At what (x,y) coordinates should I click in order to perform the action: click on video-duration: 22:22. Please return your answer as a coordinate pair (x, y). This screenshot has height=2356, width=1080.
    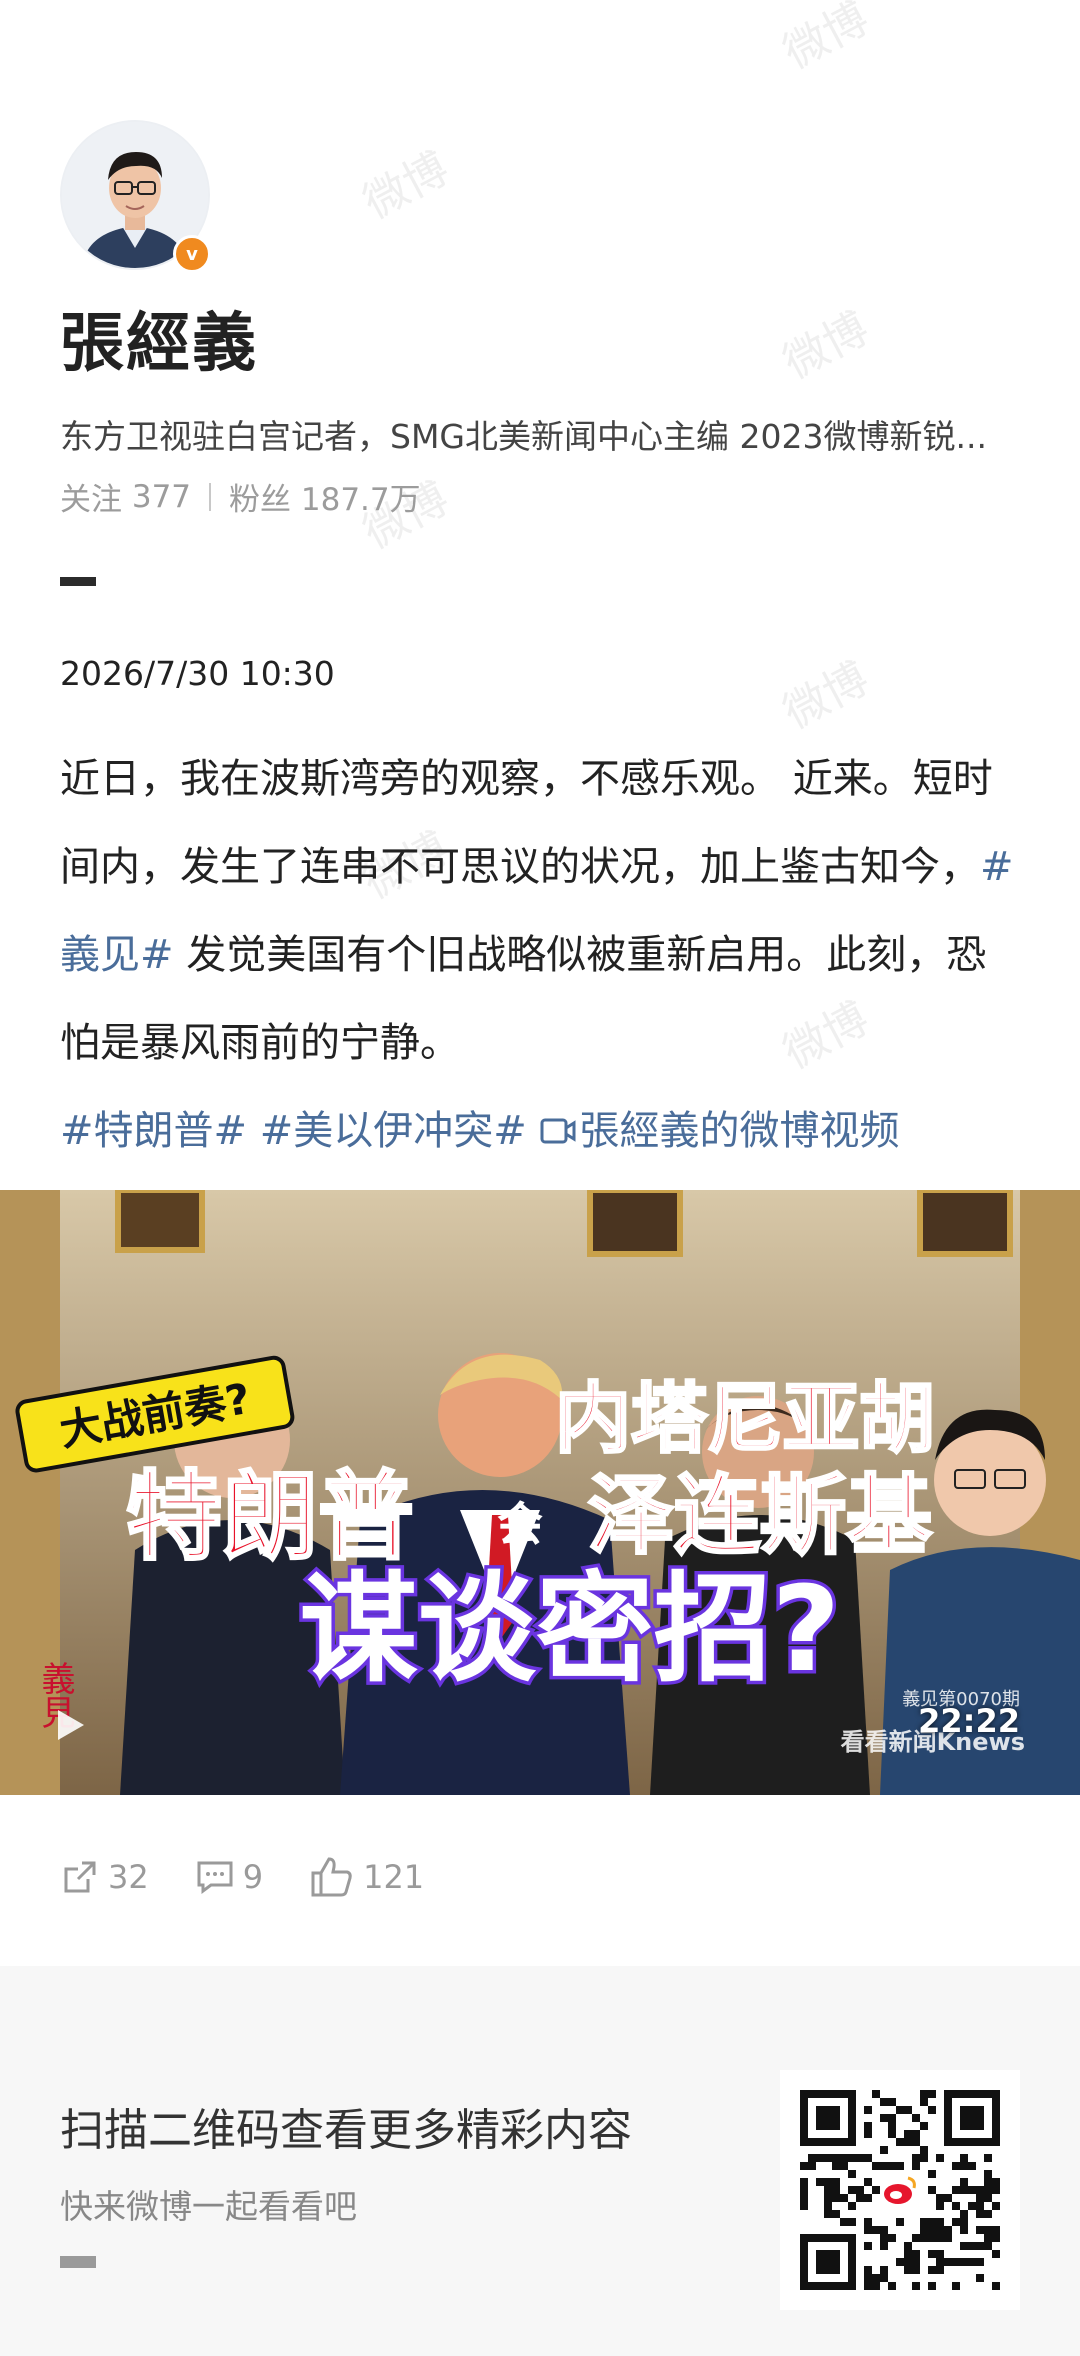
    Looking at the image, I should click on (969, 1721).